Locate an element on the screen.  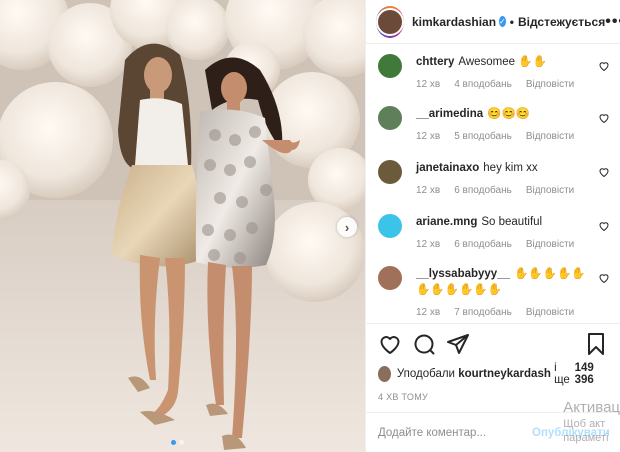
comment-username: __arimedina is located at coordinates (449, 114).